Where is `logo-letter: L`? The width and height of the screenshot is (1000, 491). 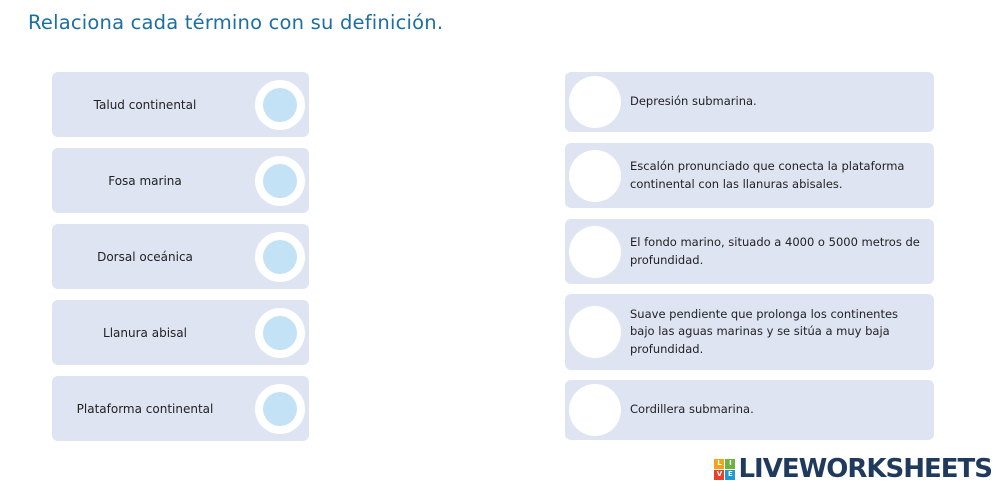
logo-letter: L is located at coordinates (719, 463).